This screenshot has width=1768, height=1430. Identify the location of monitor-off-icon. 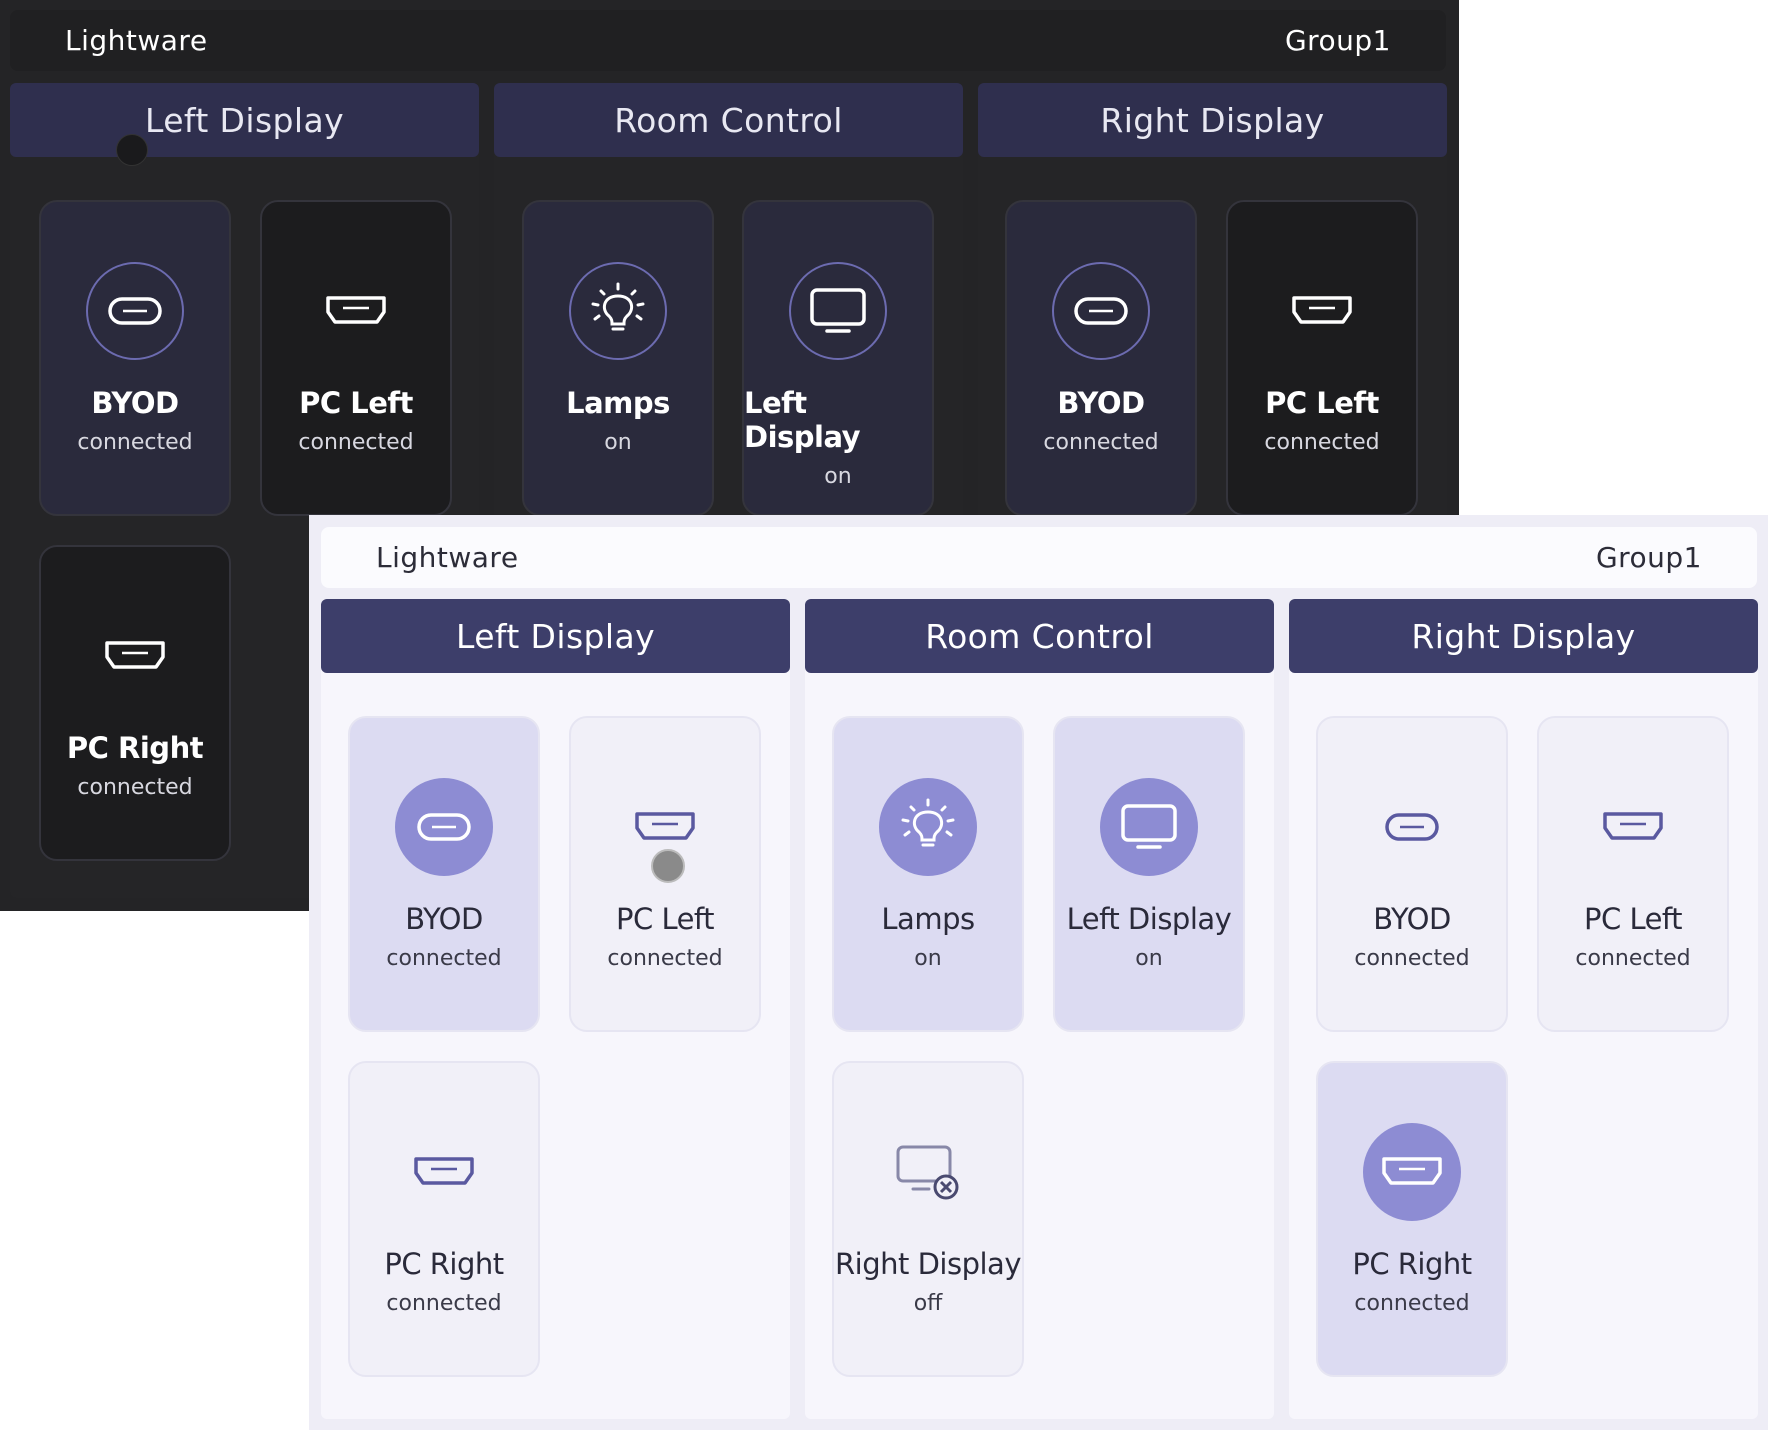
(928, 1172).